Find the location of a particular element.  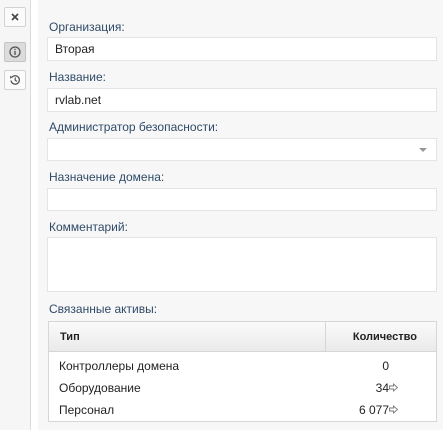

organization-label: Организация: is located at coordinates (87, 27).